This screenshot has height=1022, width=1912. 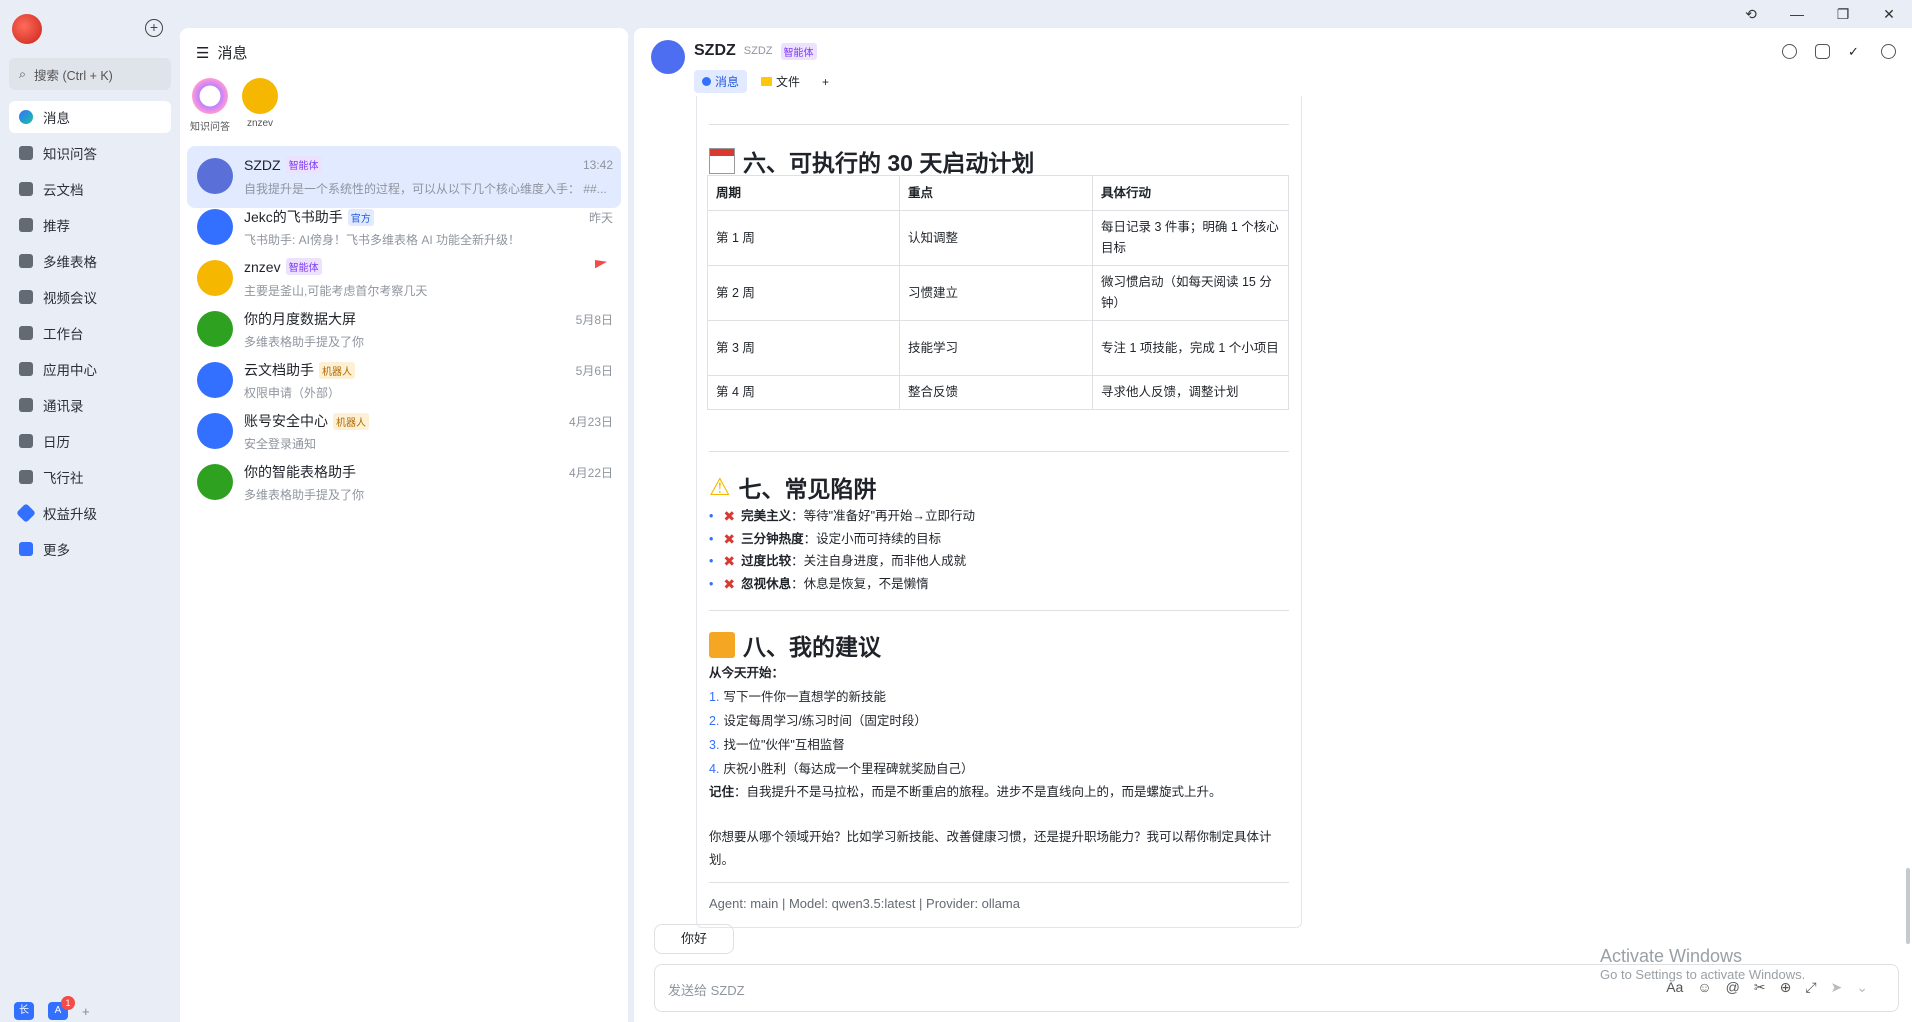 I want to click on nav-item-app-center: 应用中心, so click(x=90, y=369).